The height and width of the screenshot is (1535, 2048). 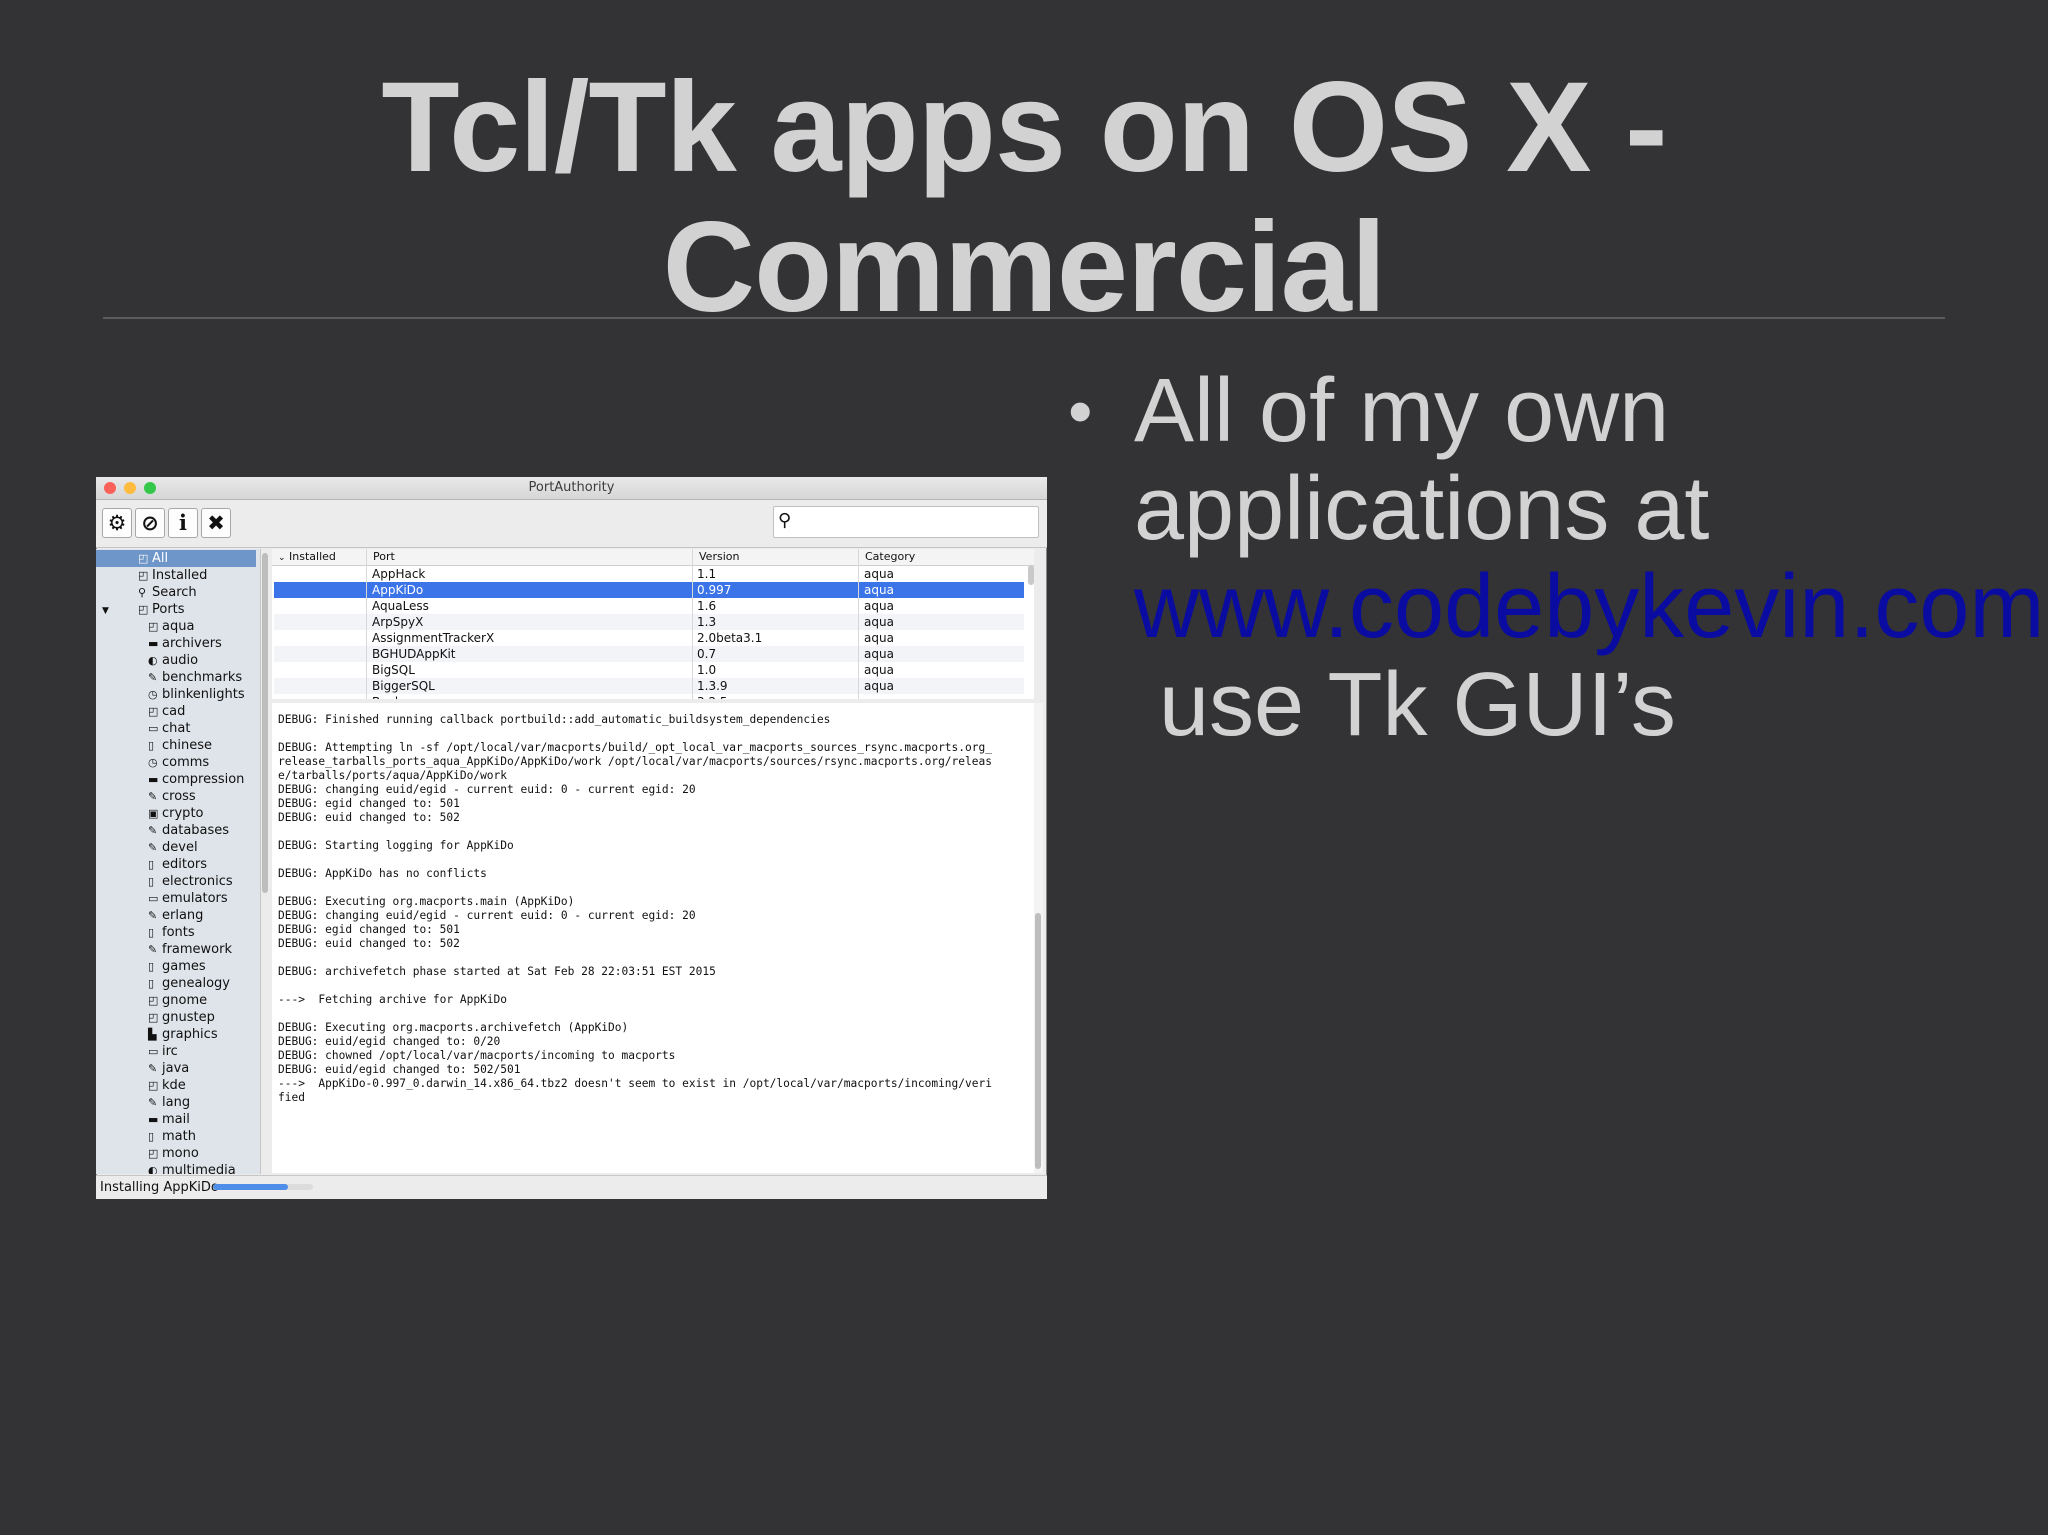 I want to click on sidebar-item-mail: ▬ mail, so click(x=176, y=1119).